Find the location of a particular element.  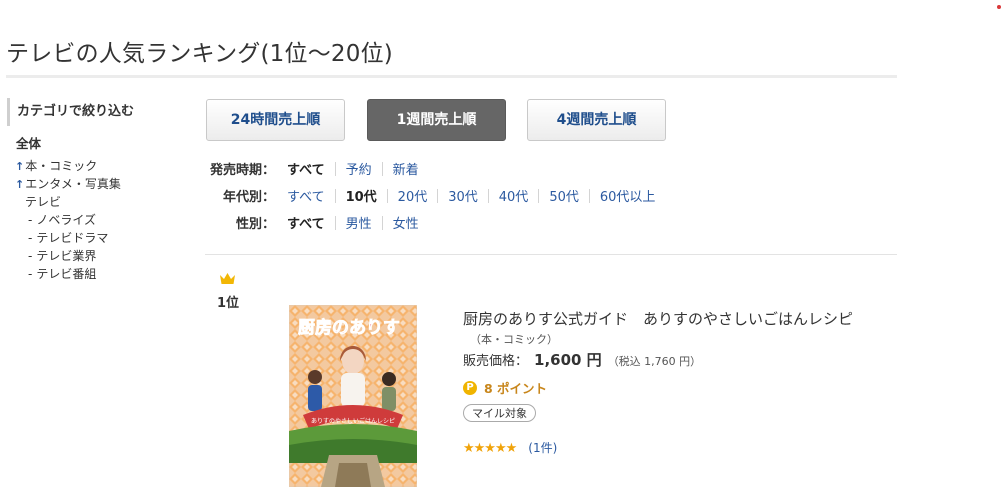

sidebar-item-all: 全体 is located at coordinates (28, 144).